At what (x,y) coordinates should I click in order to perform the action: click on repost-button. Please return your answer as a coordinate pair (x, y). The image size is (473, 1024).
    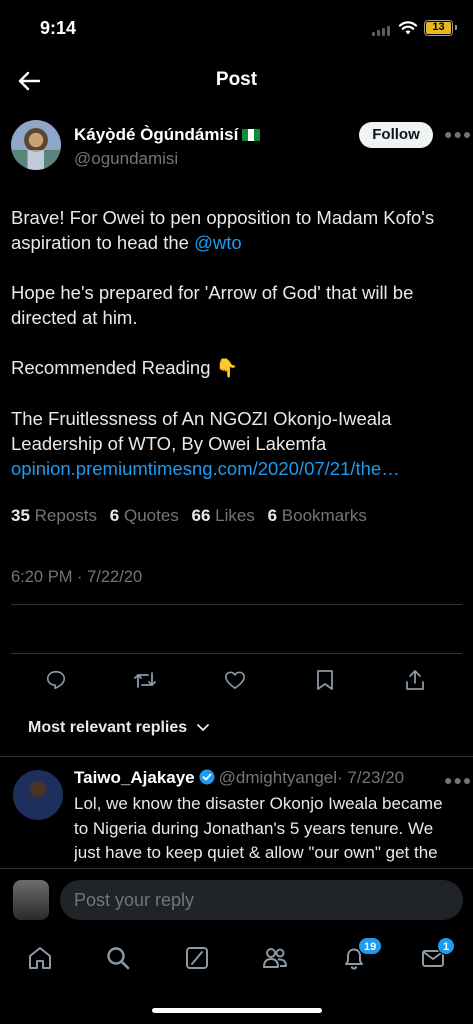
    Looking at the image, I should click on (145, 680).